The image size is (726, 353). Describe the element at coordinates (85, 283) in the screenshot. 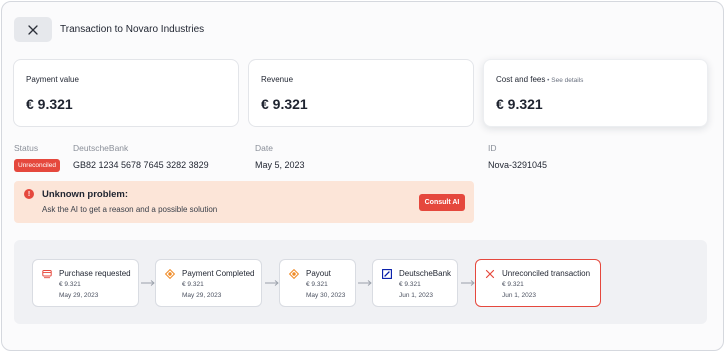

I see `timeline-step-purchase-requested: Purchase requested € 9.321 May 29, 2023` at that location.